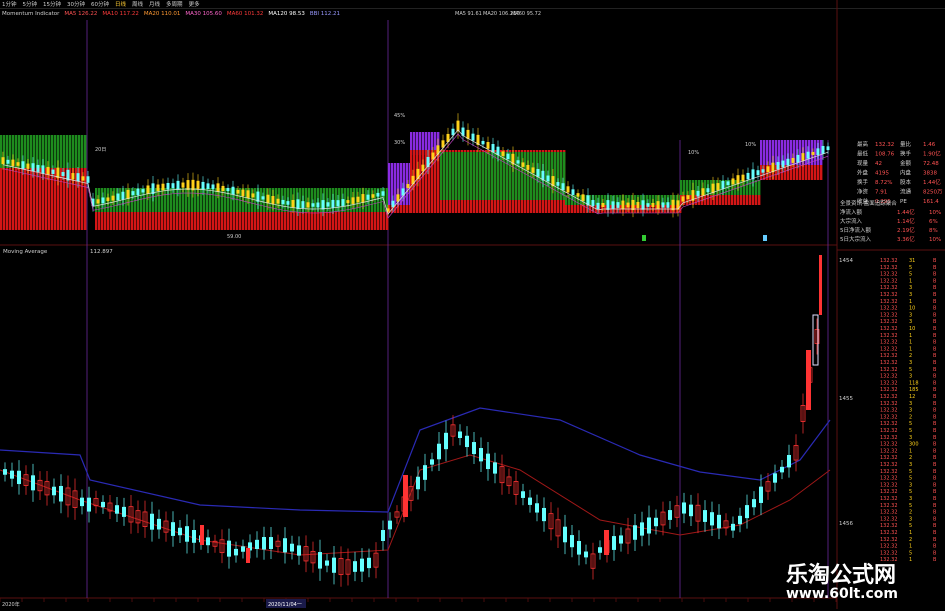  What do you see at coordinates (910, 315) in the screenshot?
I see `tick-volume: 3` at bounding box center [910, 315].